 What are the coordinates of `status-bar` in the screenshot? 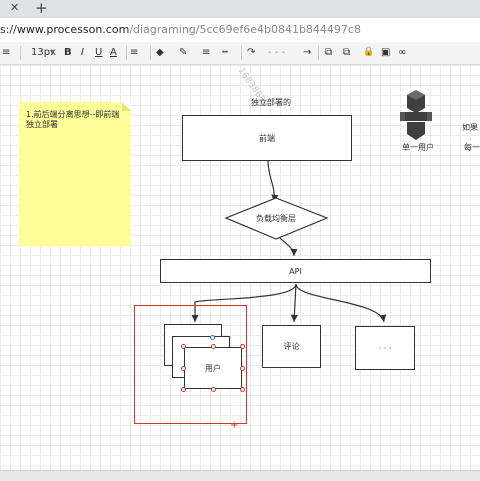 It's located at (240, 475).